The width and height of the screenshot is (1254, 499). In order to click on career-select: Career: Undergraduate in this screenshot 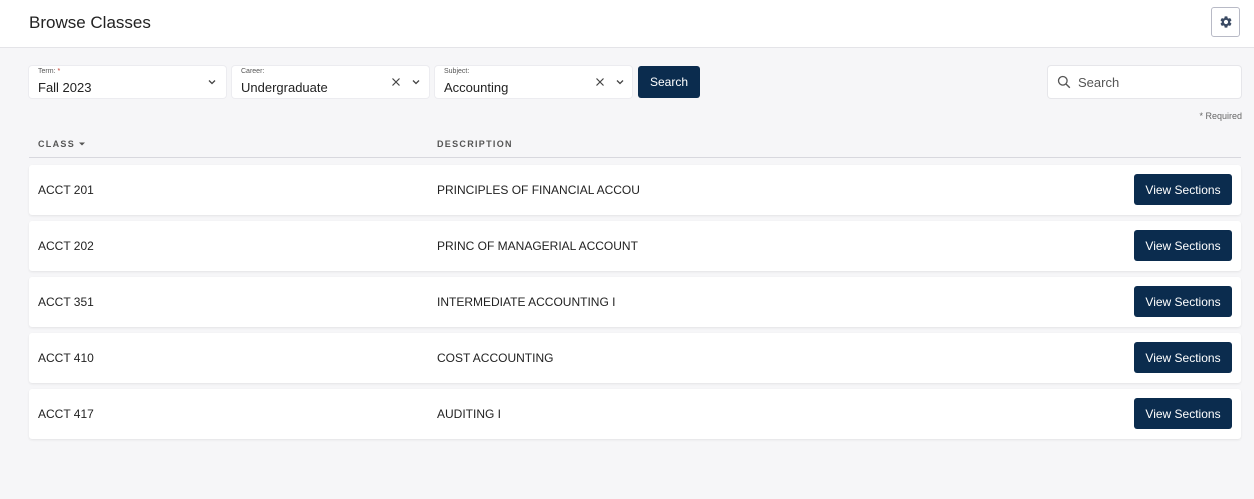, I will do `click(330, 82)`.